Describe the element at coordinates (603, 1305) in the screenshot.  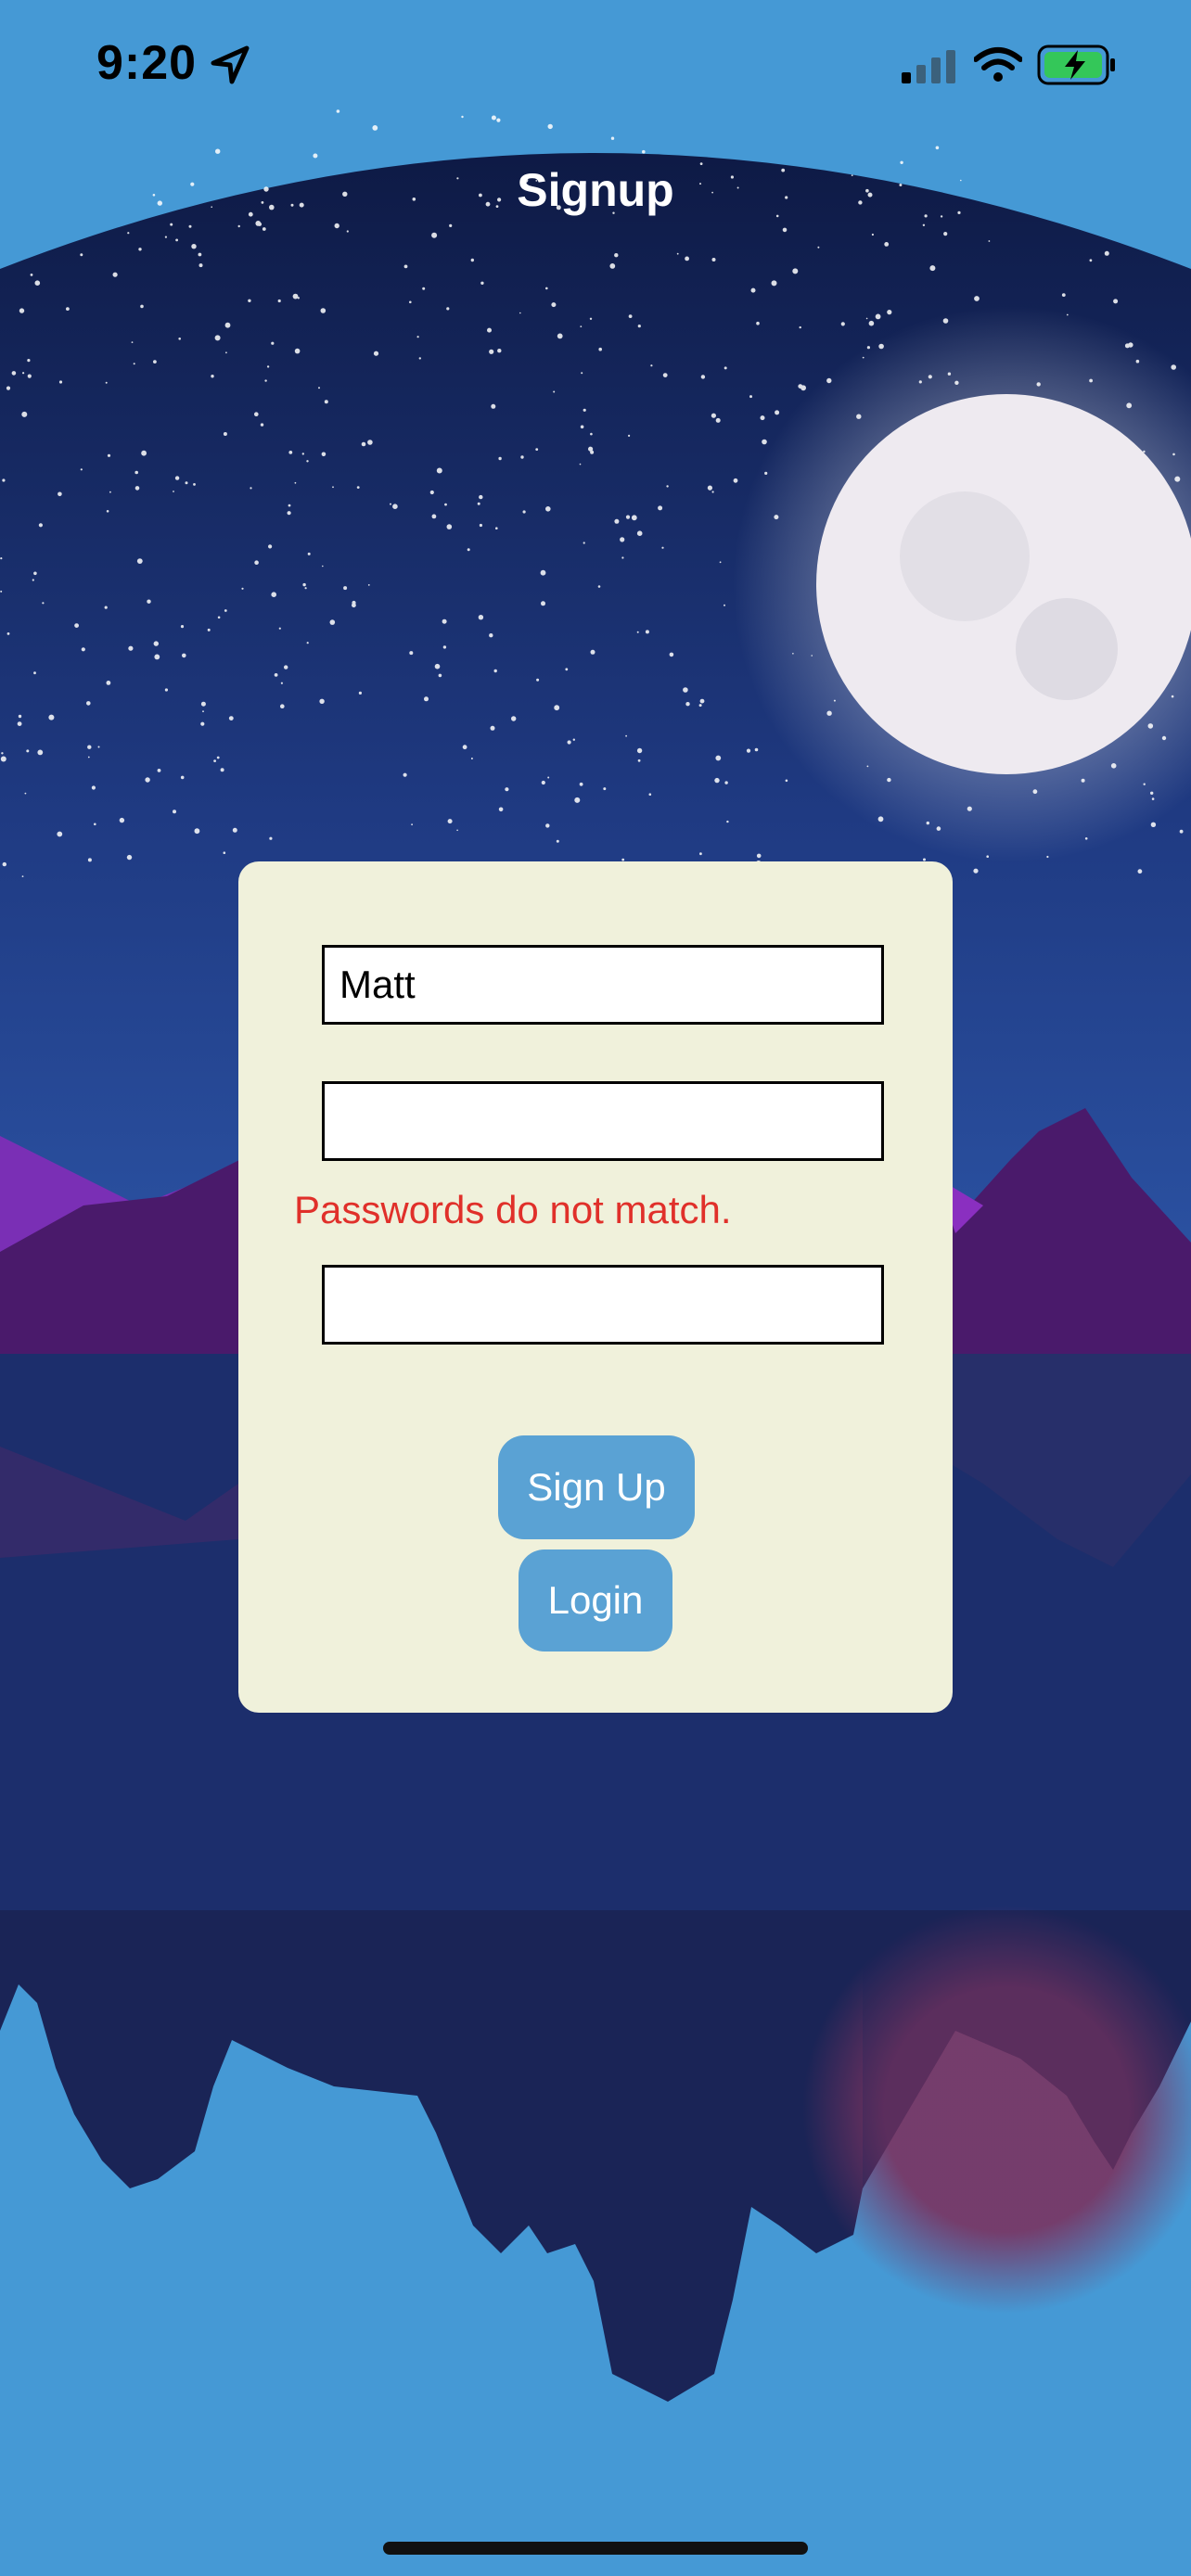
I see `confirm-password-field` at that location.